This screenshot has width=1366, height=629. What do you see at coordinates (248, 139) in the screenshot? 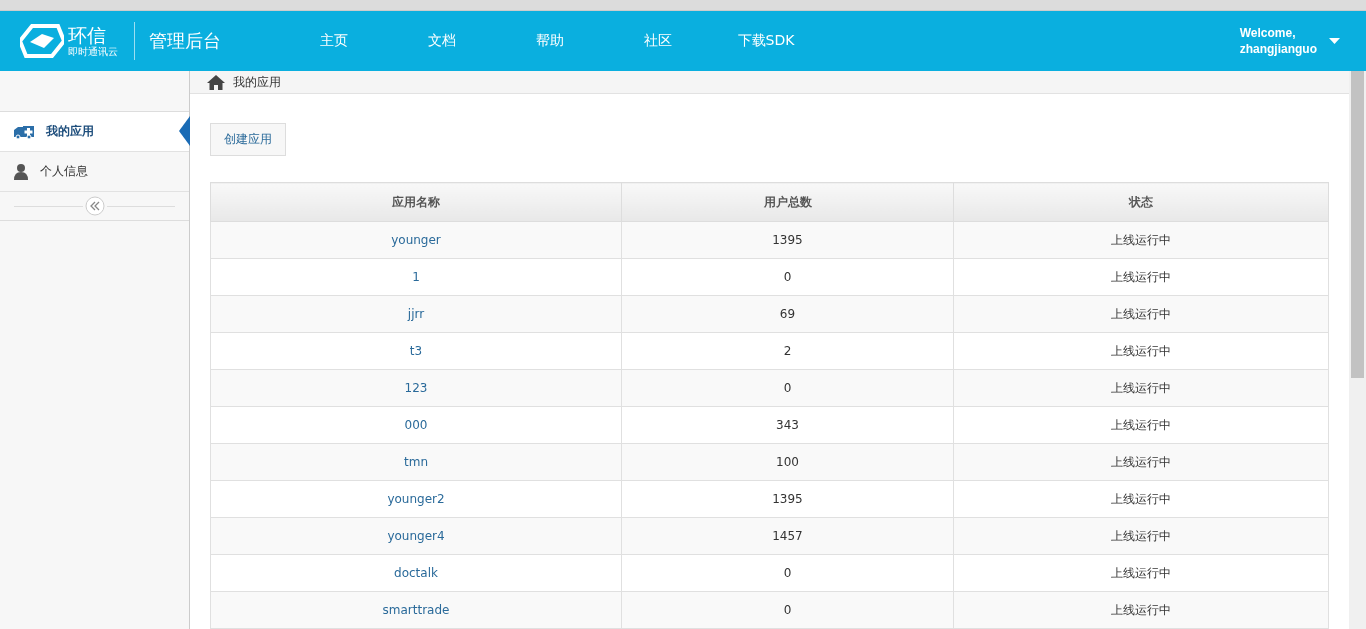
I see `create-app-button: 创建应用` at bounding box center [248, 139].